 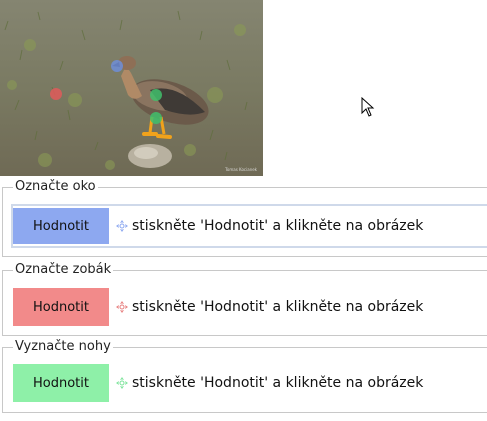 What do you see at coordinates (63, 270) in the screenshot?
I see `task-title: Označte zobák` at bounding box center [63, 270].